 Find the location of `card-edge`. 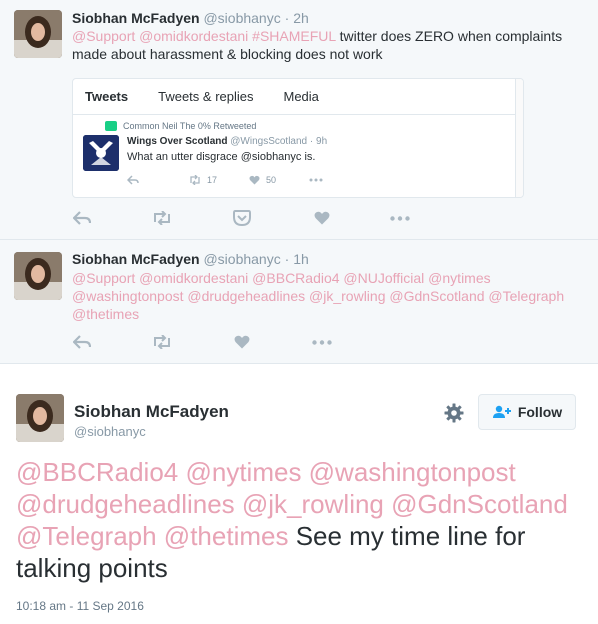

card-edge is located at coordinates (519, 138).